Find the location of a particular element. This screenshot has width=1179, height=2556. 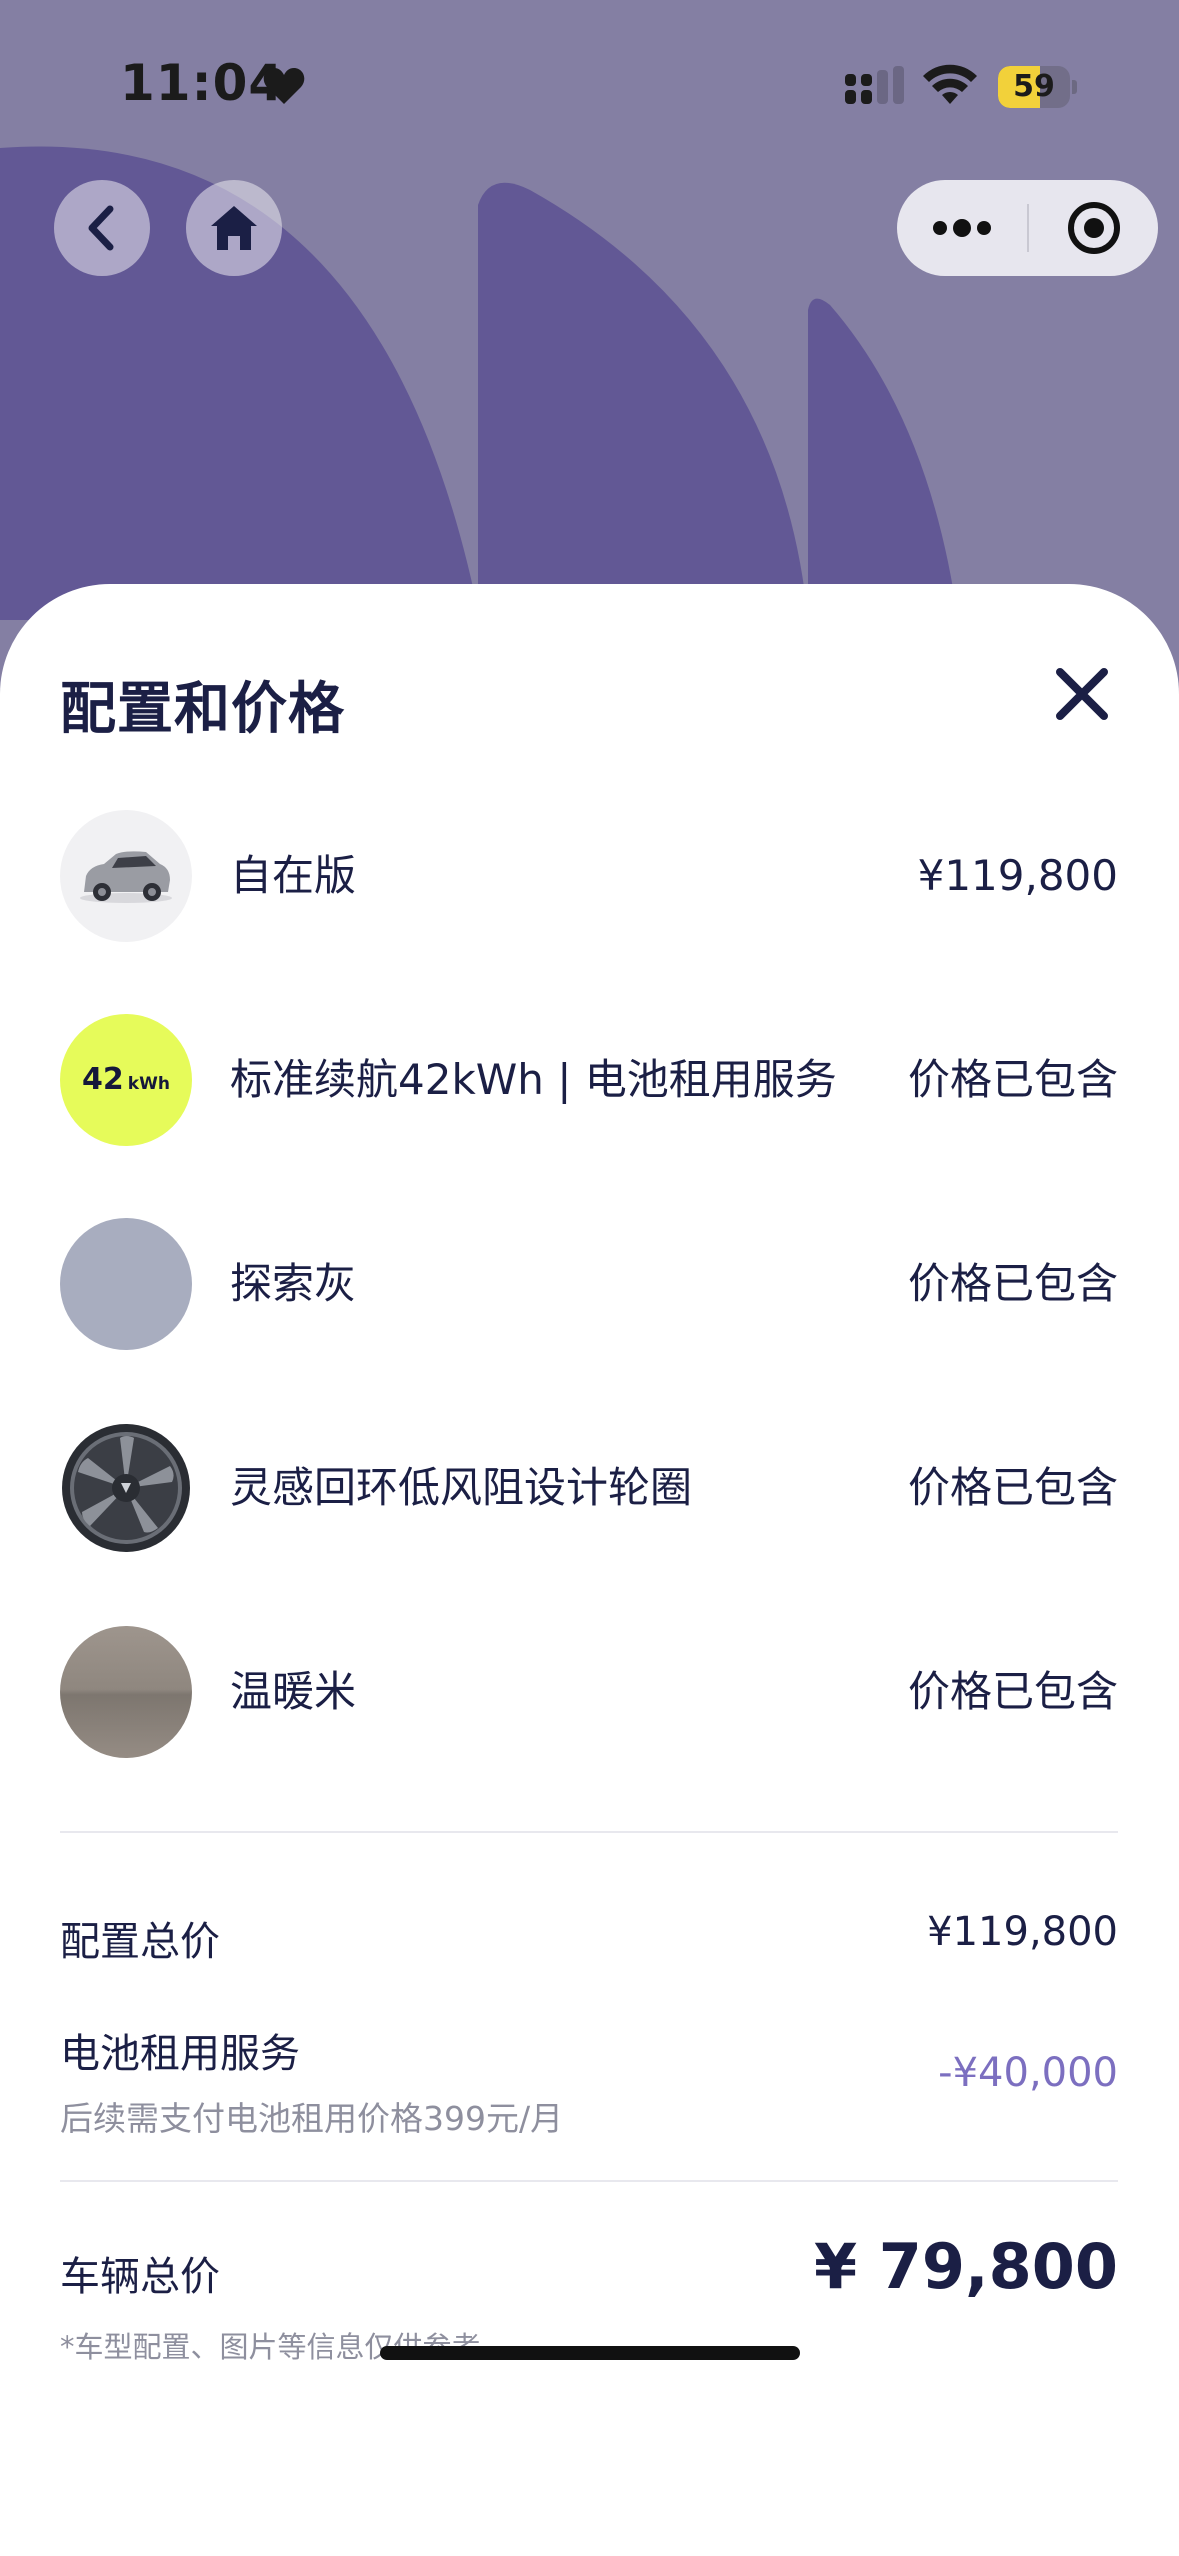

sheet-title: 配置和价格 is located at coordinates (202, 709).